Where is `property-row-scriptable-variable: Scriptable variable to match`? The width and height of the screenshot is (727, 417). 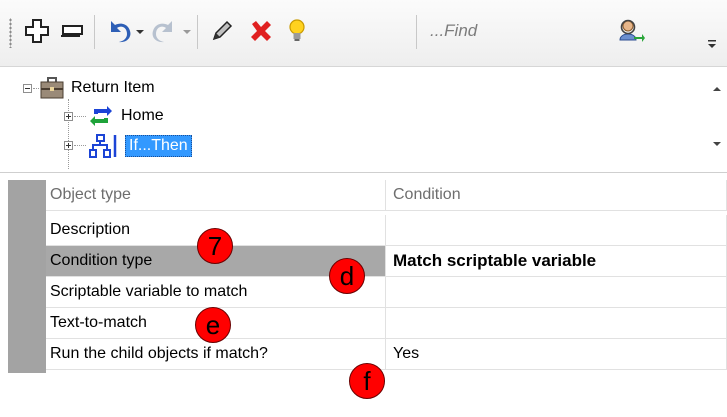 property-row-scriptable-variable: Scriptable variable to match is located at coordinates (386, 292).